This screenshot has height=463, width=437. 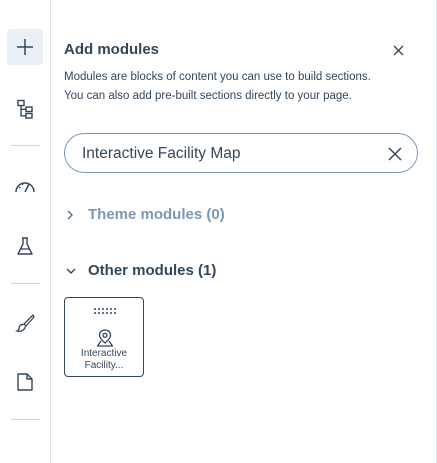 I want to click on add-button, so click(x=25, y=47).